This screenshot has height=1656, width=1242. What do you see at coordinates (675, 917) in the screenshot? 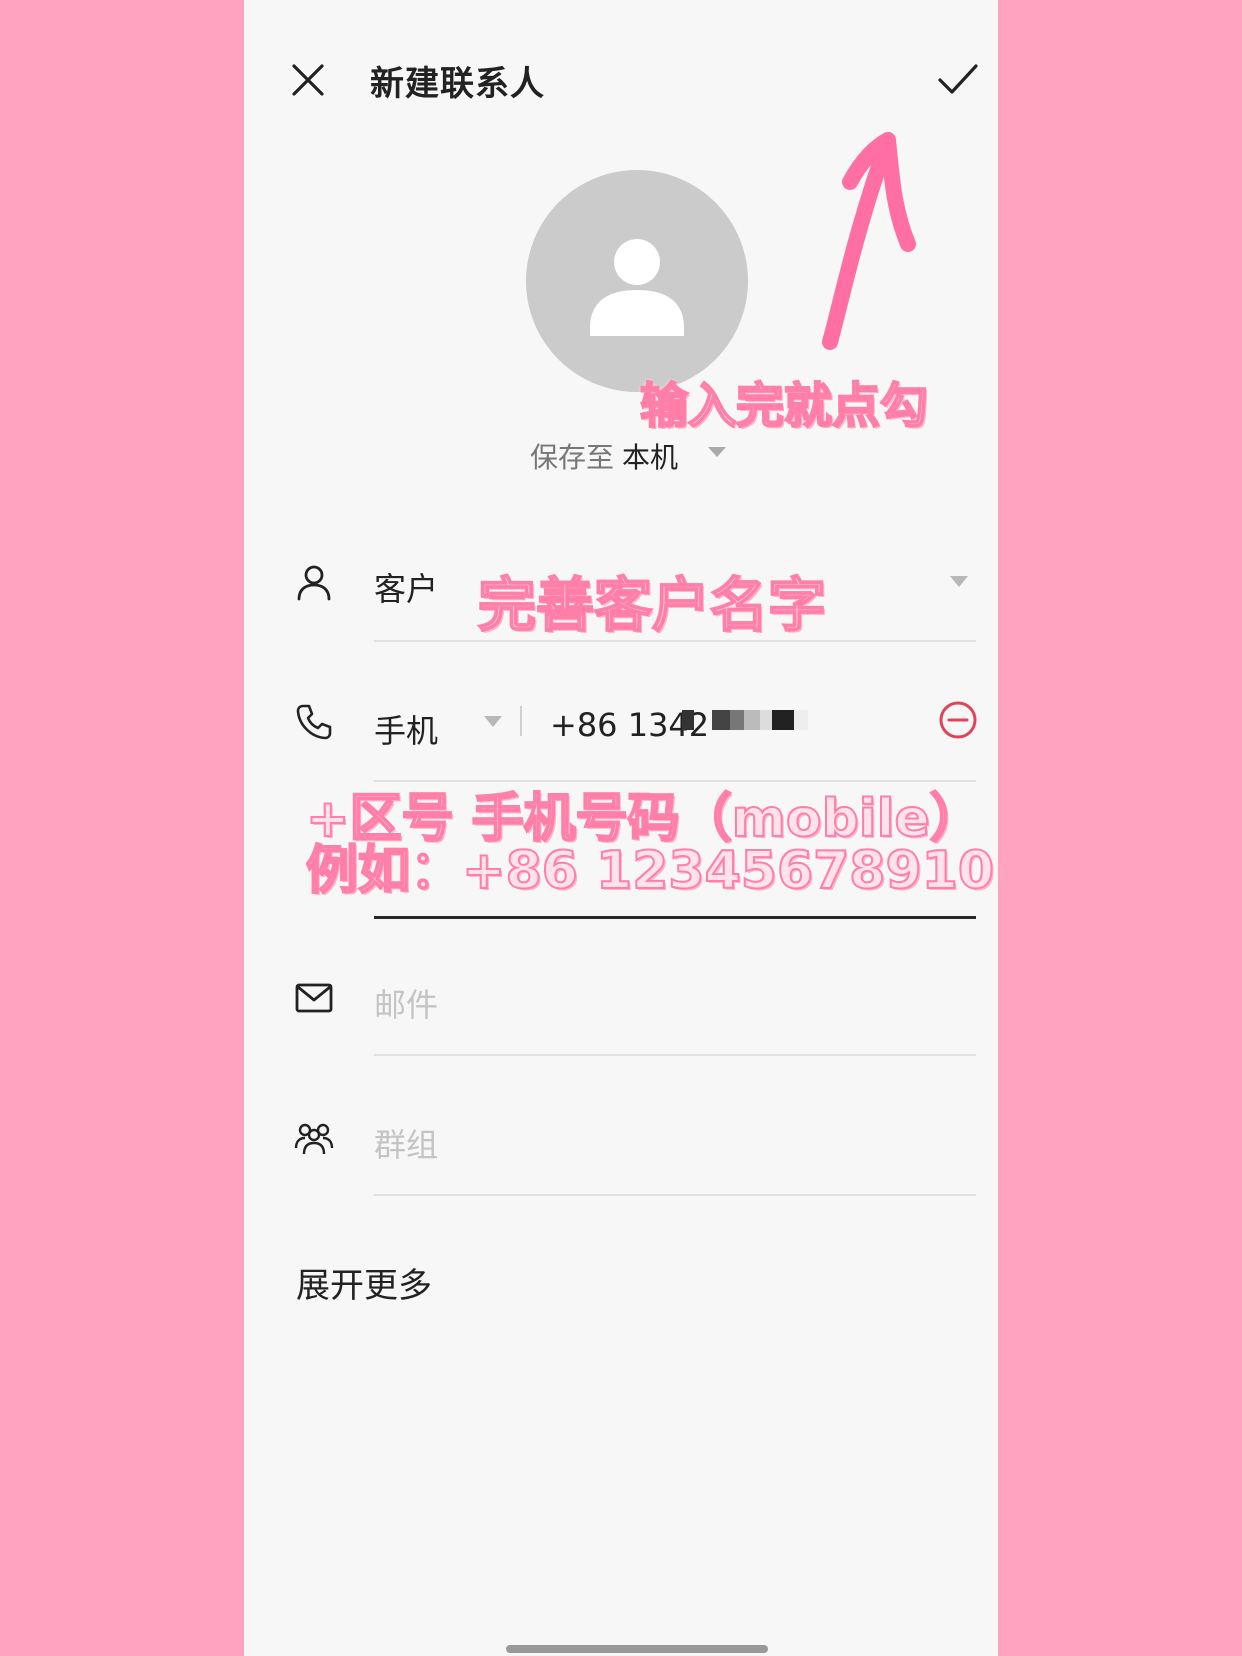
I see `new-phone-input-underline` at bounding box center [675, 917].